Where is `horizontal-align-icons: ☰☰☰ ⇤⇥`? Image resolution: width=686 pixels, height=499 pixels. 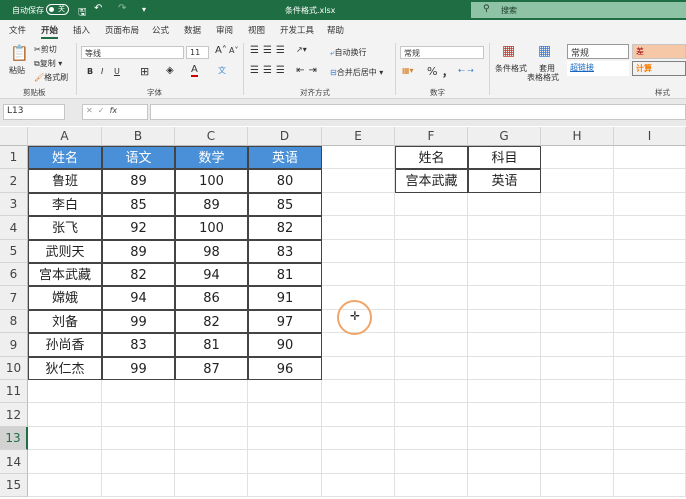
horizontal-align-icons: ☰☰☰ ⇤⇥ is located at coordinates (285, 70).